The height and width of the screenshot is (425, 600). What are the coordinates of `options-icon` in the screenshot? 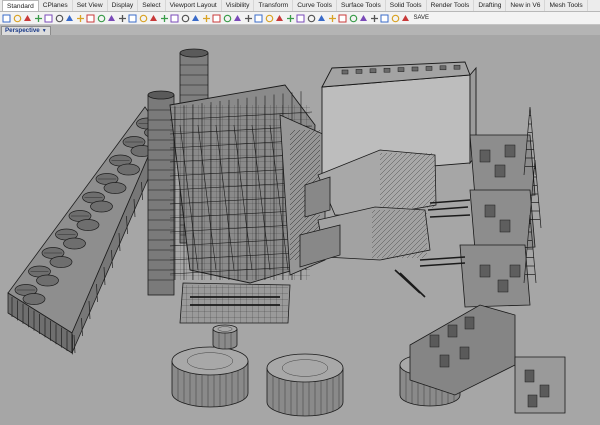 It's located at (363, 18).